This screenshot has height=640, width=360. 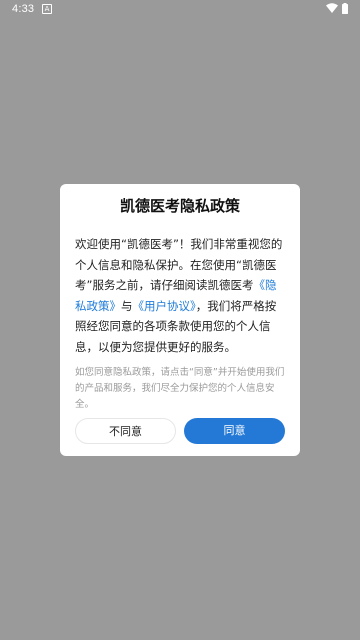 What do you see at coordinates (164, 306) in the screenshot?
I see `user-agreement-link: 《用户协议》` at bounding box center [164, 306].